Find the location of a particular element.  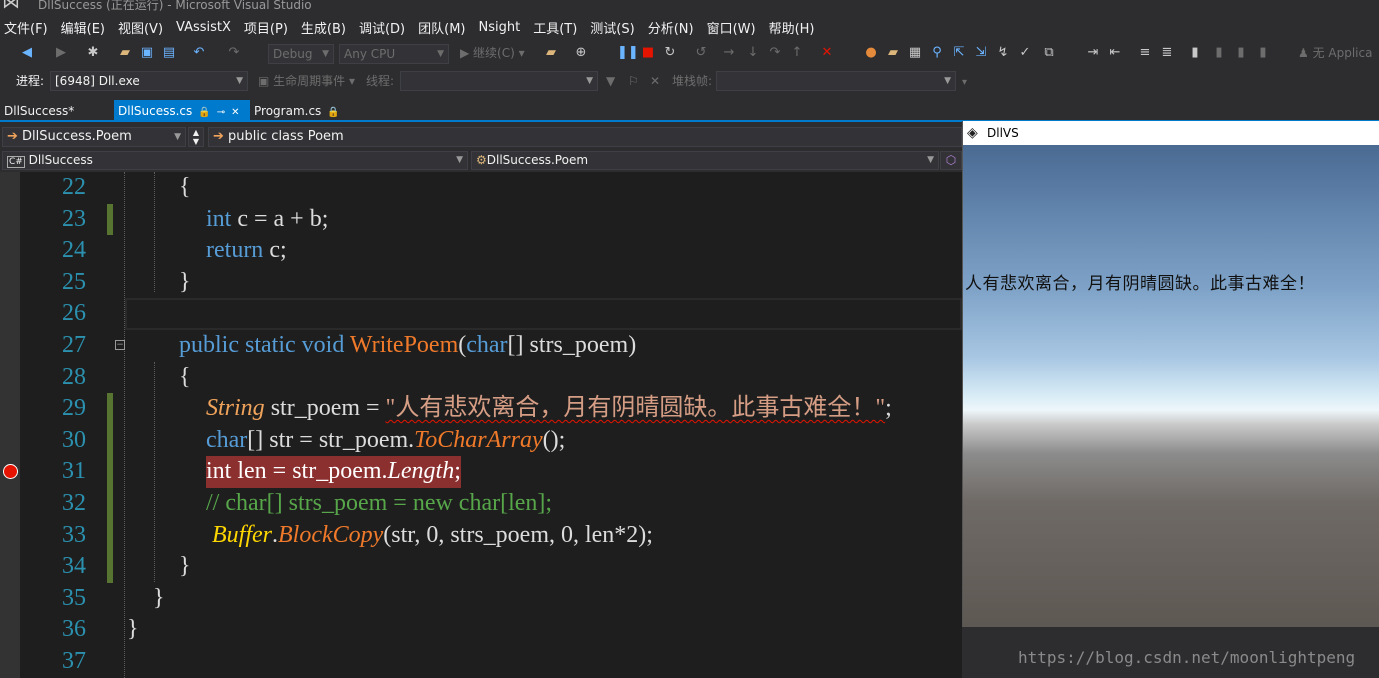

show-next-statement-icon: ↺ is located at coordinates (701, 53).